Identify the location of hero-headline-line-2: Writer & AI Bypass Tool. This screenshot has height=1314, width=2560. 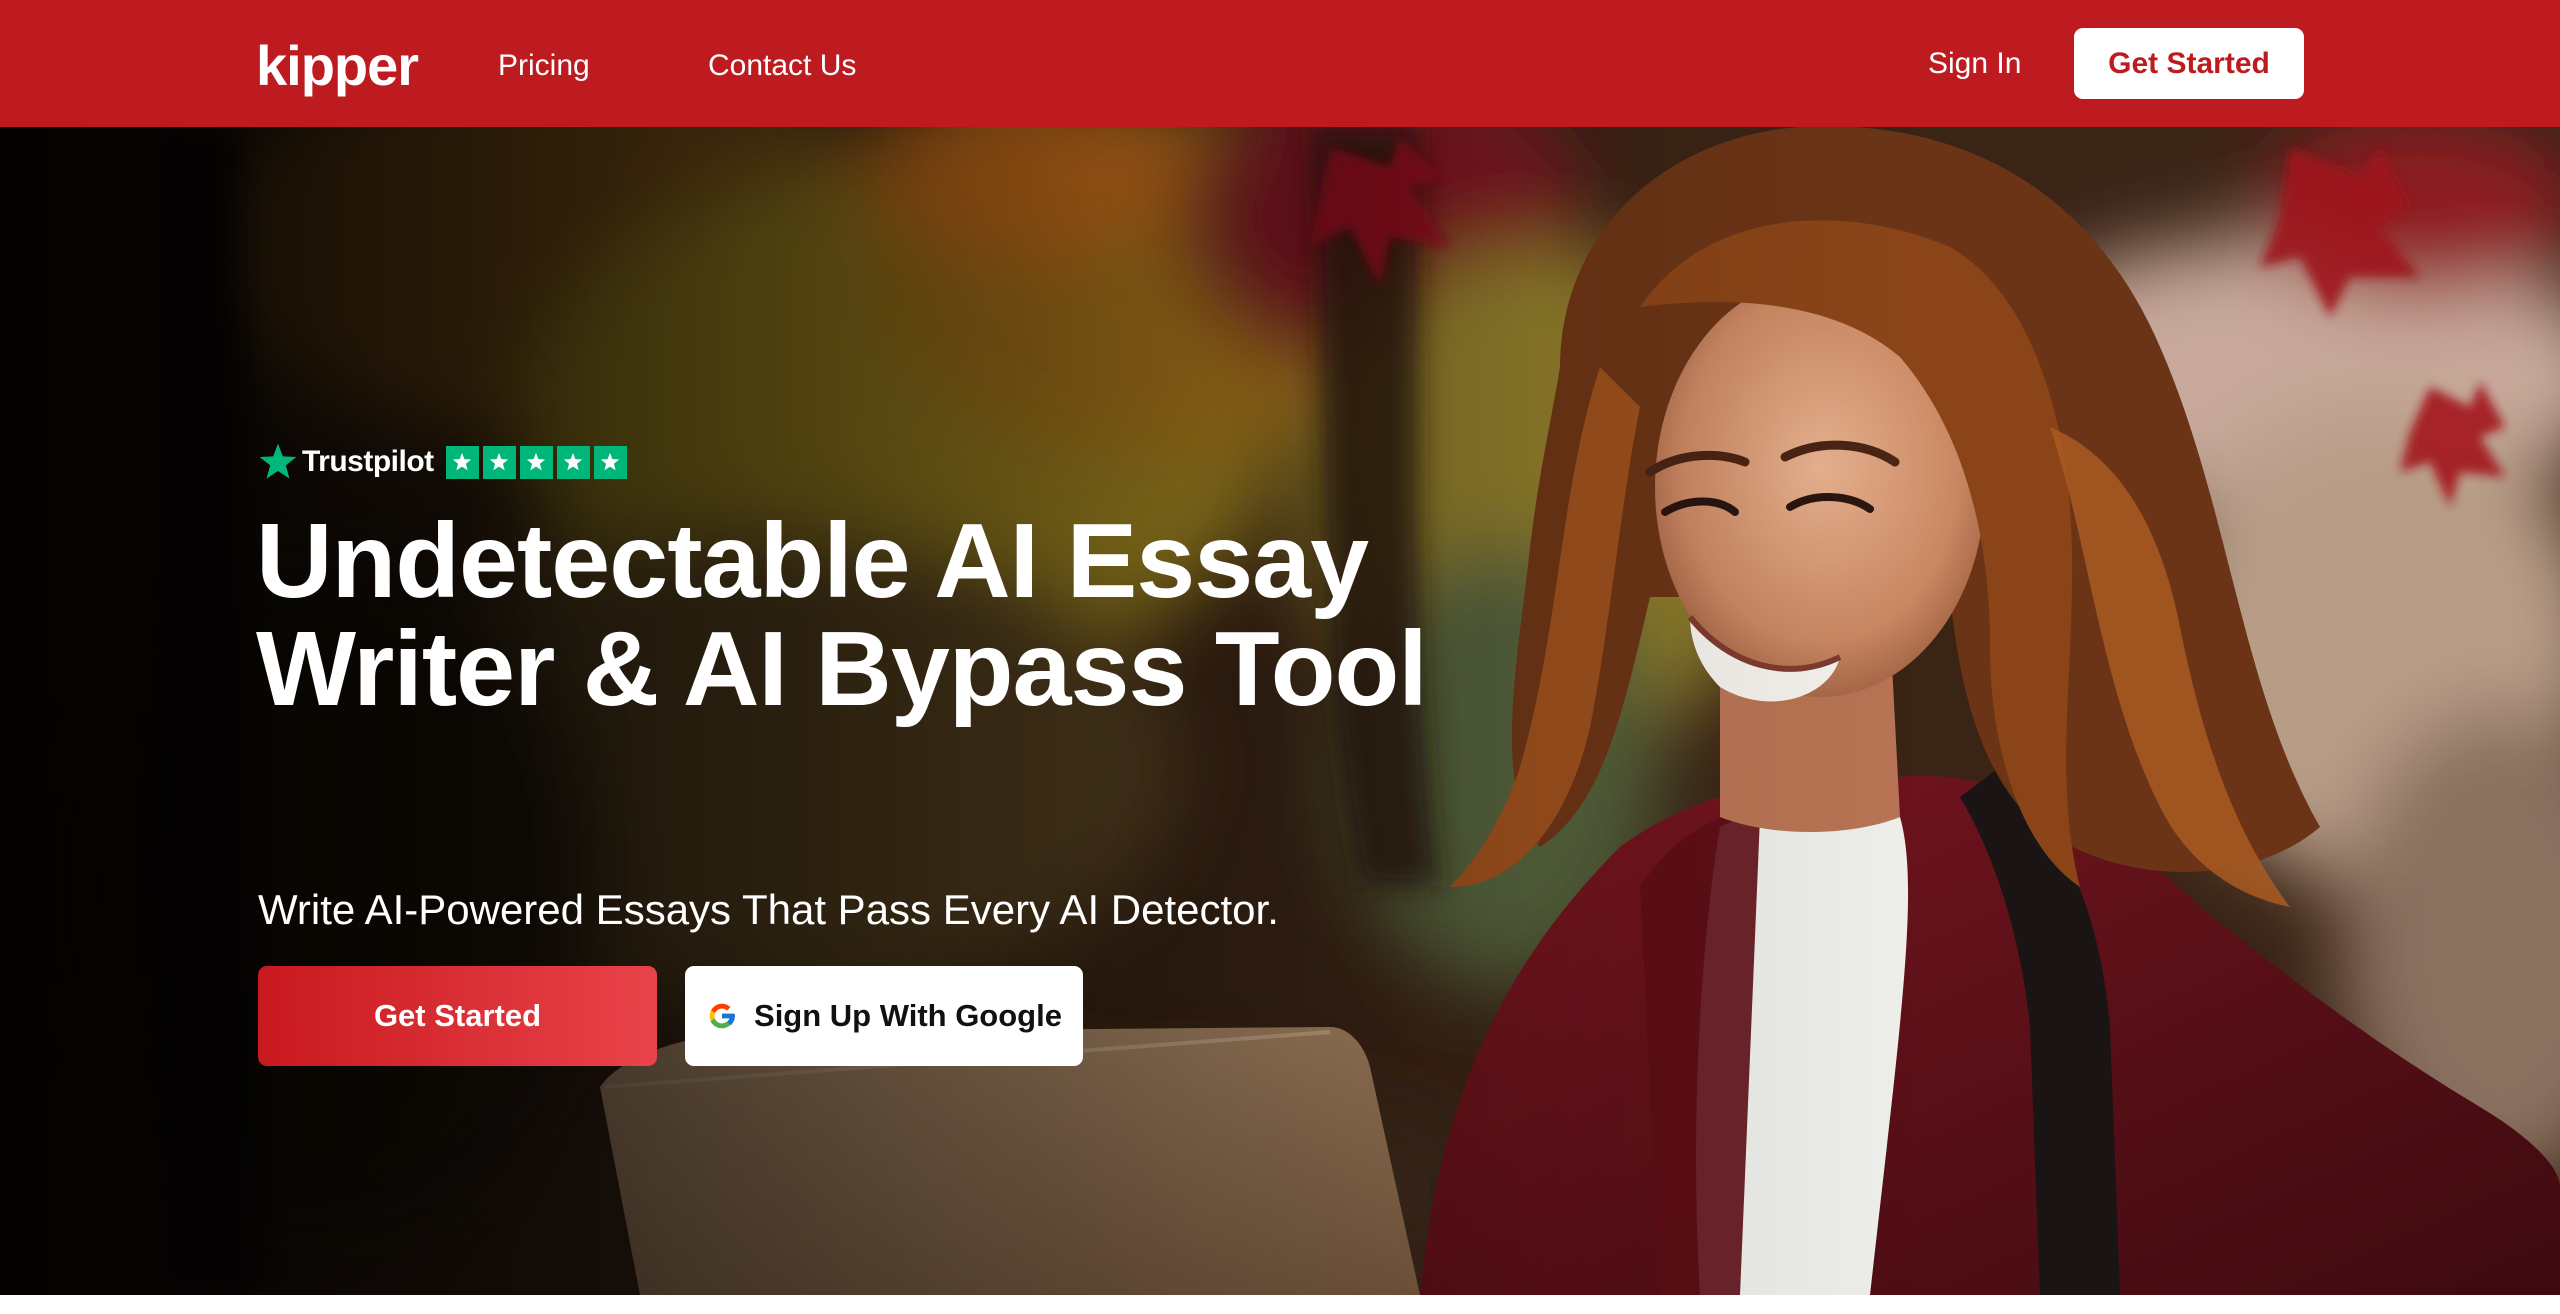
(842, 669).